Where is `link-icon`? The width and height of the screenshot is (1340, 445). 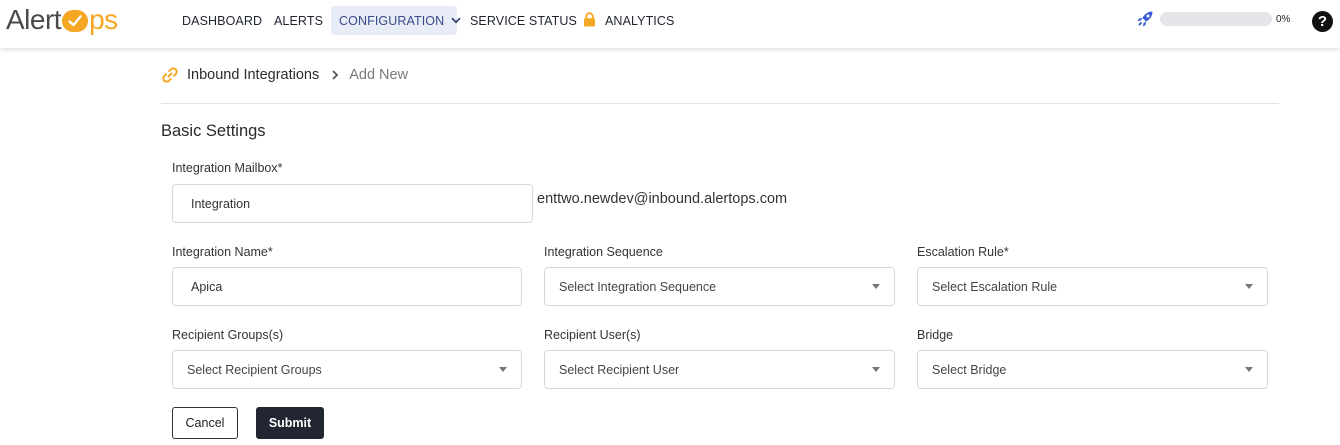
link-icon is located at coordinates (170, 75).